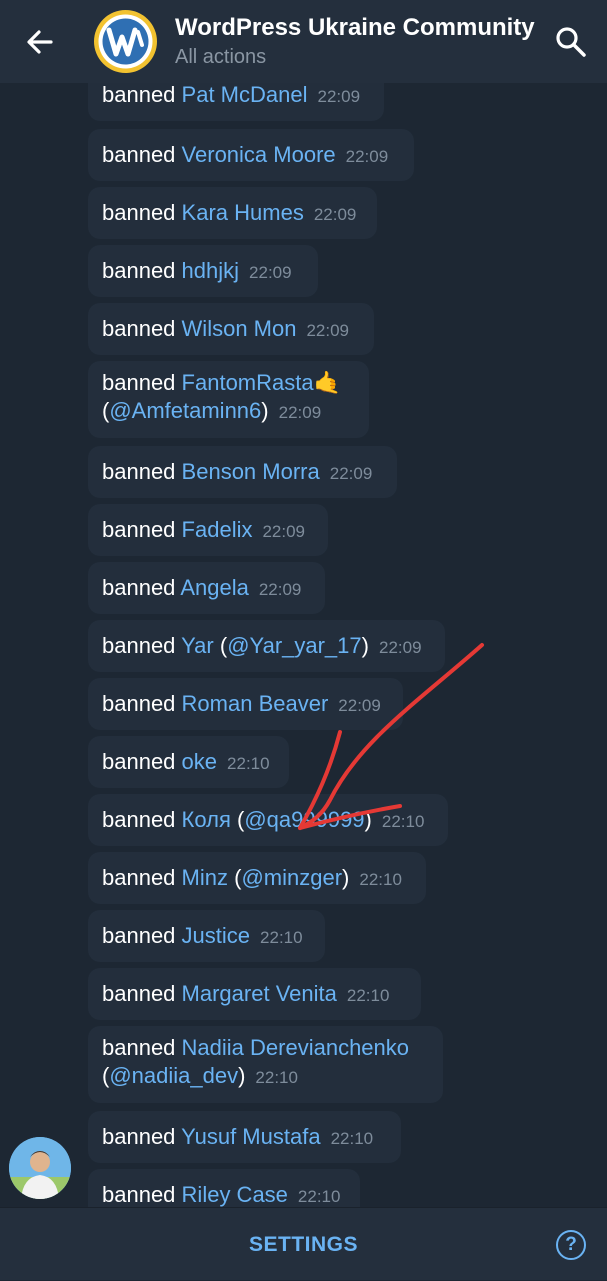 The image size is (607, 1281). What do you see at coordinates (304, 819) in the screenshot?
I see `username-link: @qa999999` at bounding box center [304, 819].